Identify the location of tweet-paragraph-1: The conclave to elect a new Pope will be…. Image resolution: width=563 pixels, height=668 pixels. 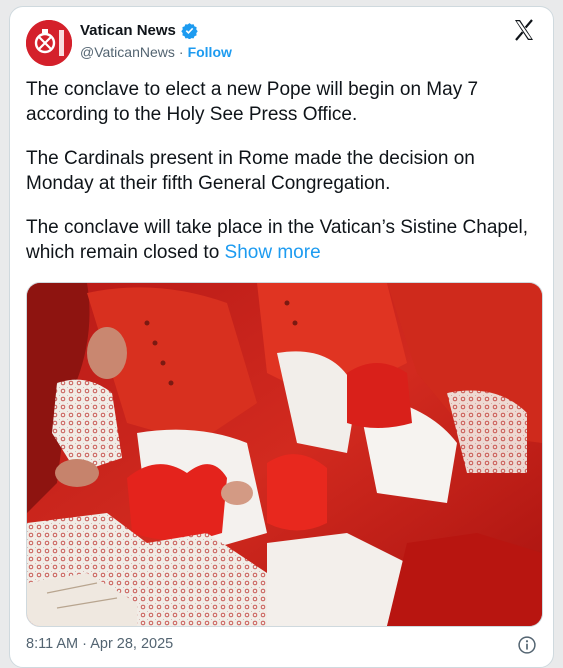
(252, 102).